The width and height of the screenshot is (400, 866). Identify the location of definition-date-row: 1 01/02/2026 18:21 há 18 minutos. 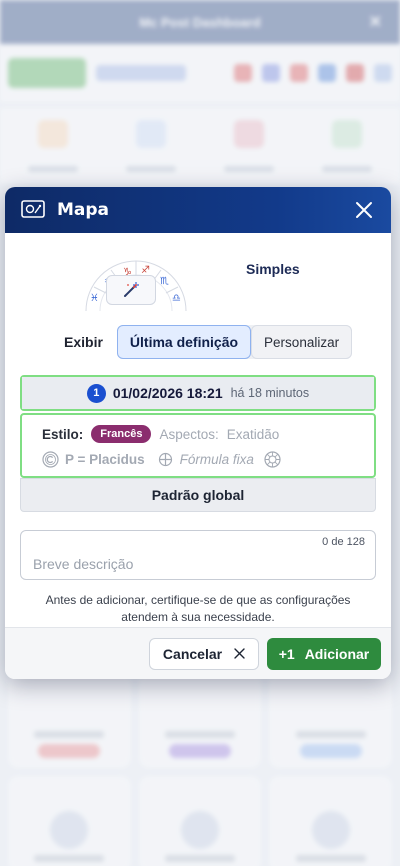
(198, 393).